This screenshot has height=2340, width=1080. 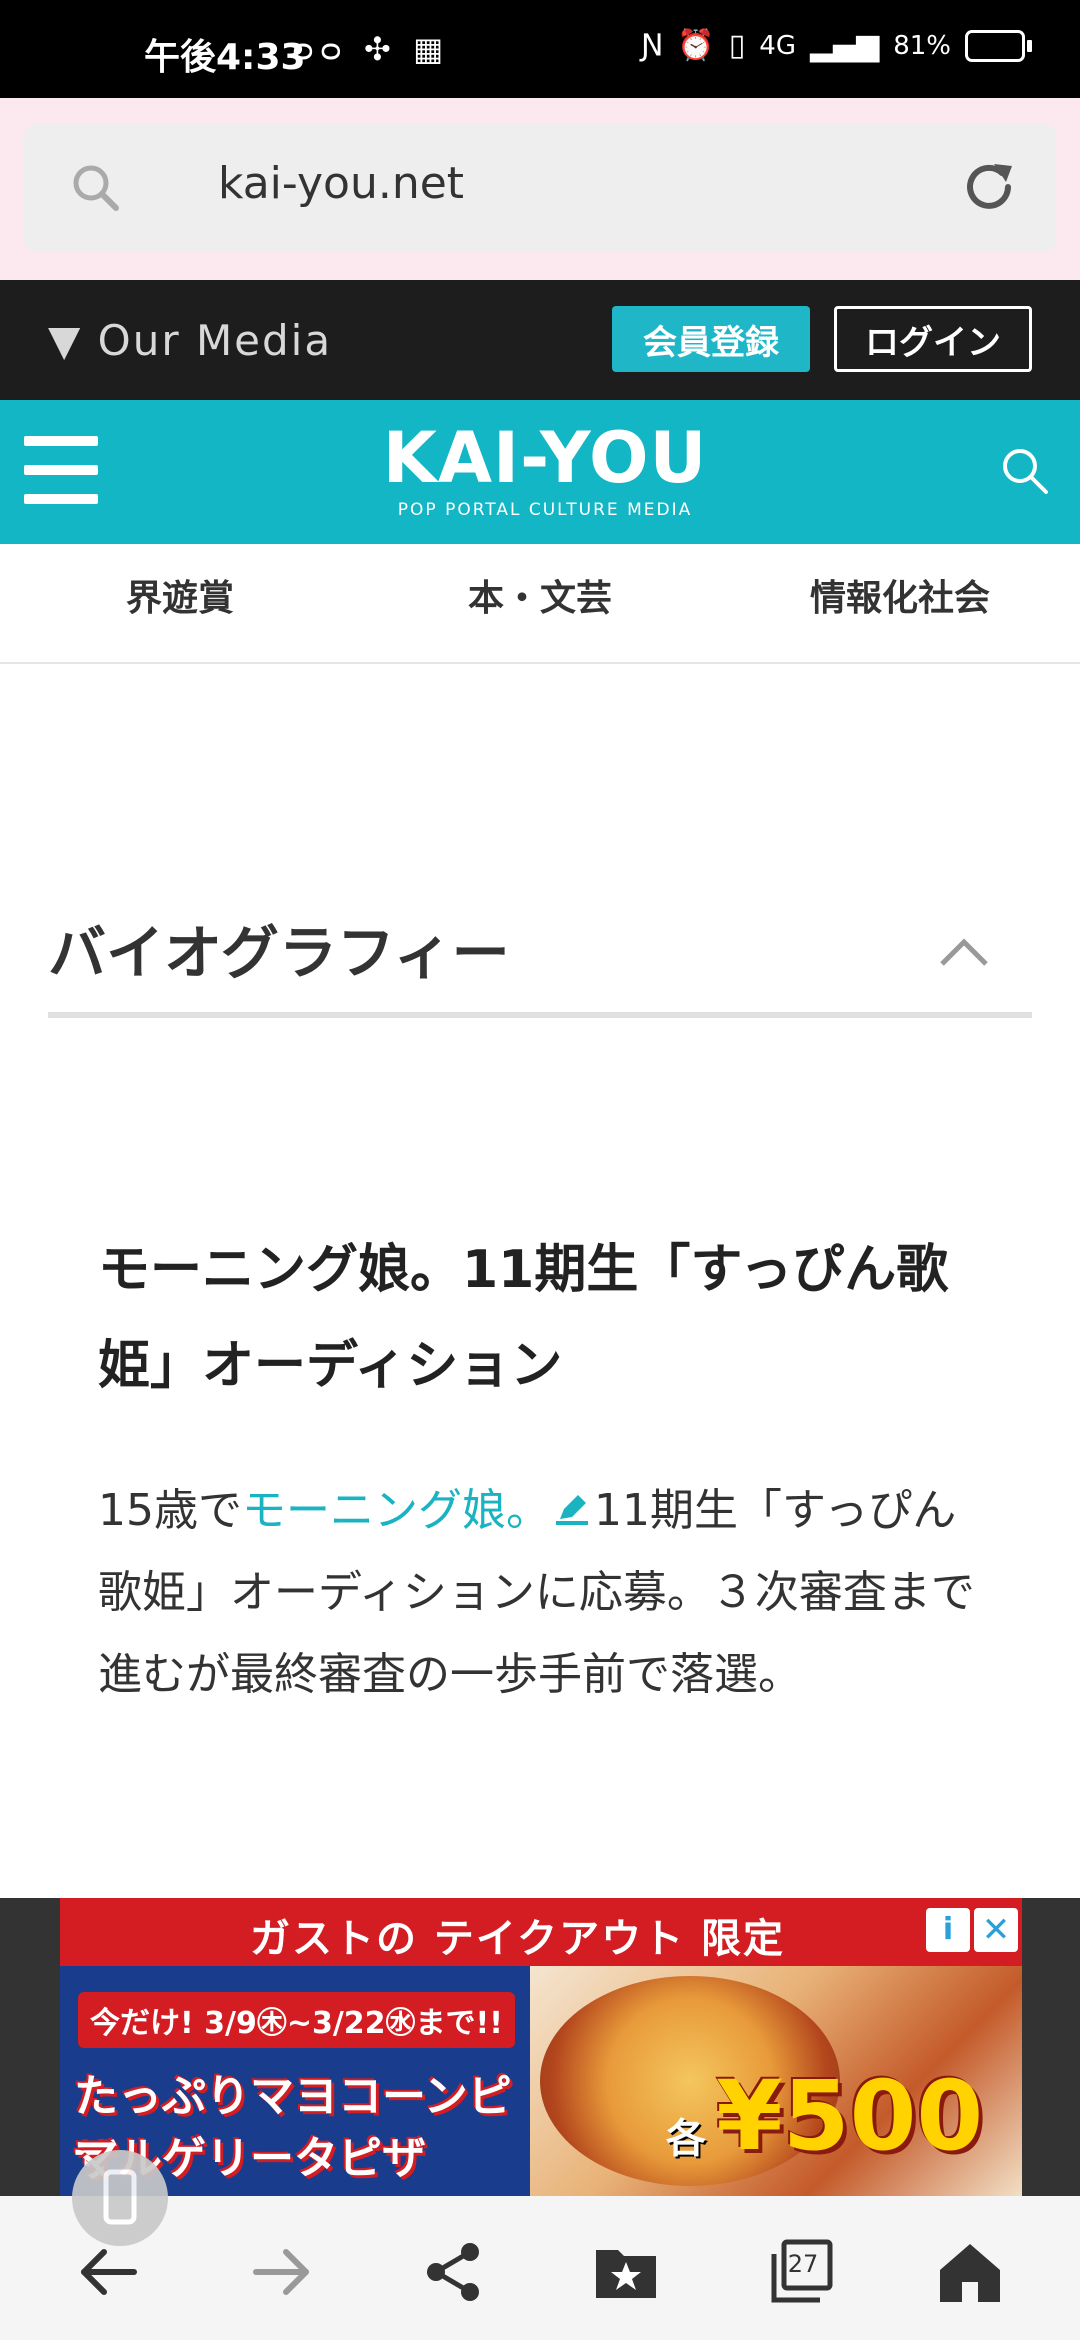 I want to click on ad-each-label: 各, so click(x=686, y=2139).